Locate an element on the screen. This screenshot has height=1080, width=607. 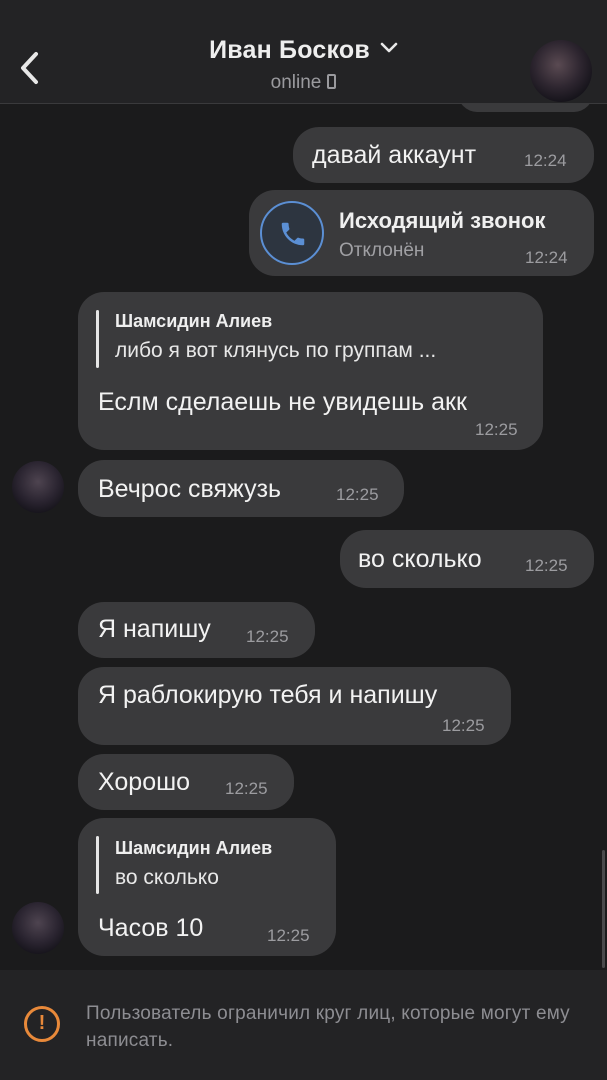
phone-icon is located at coordinates (293, 234).